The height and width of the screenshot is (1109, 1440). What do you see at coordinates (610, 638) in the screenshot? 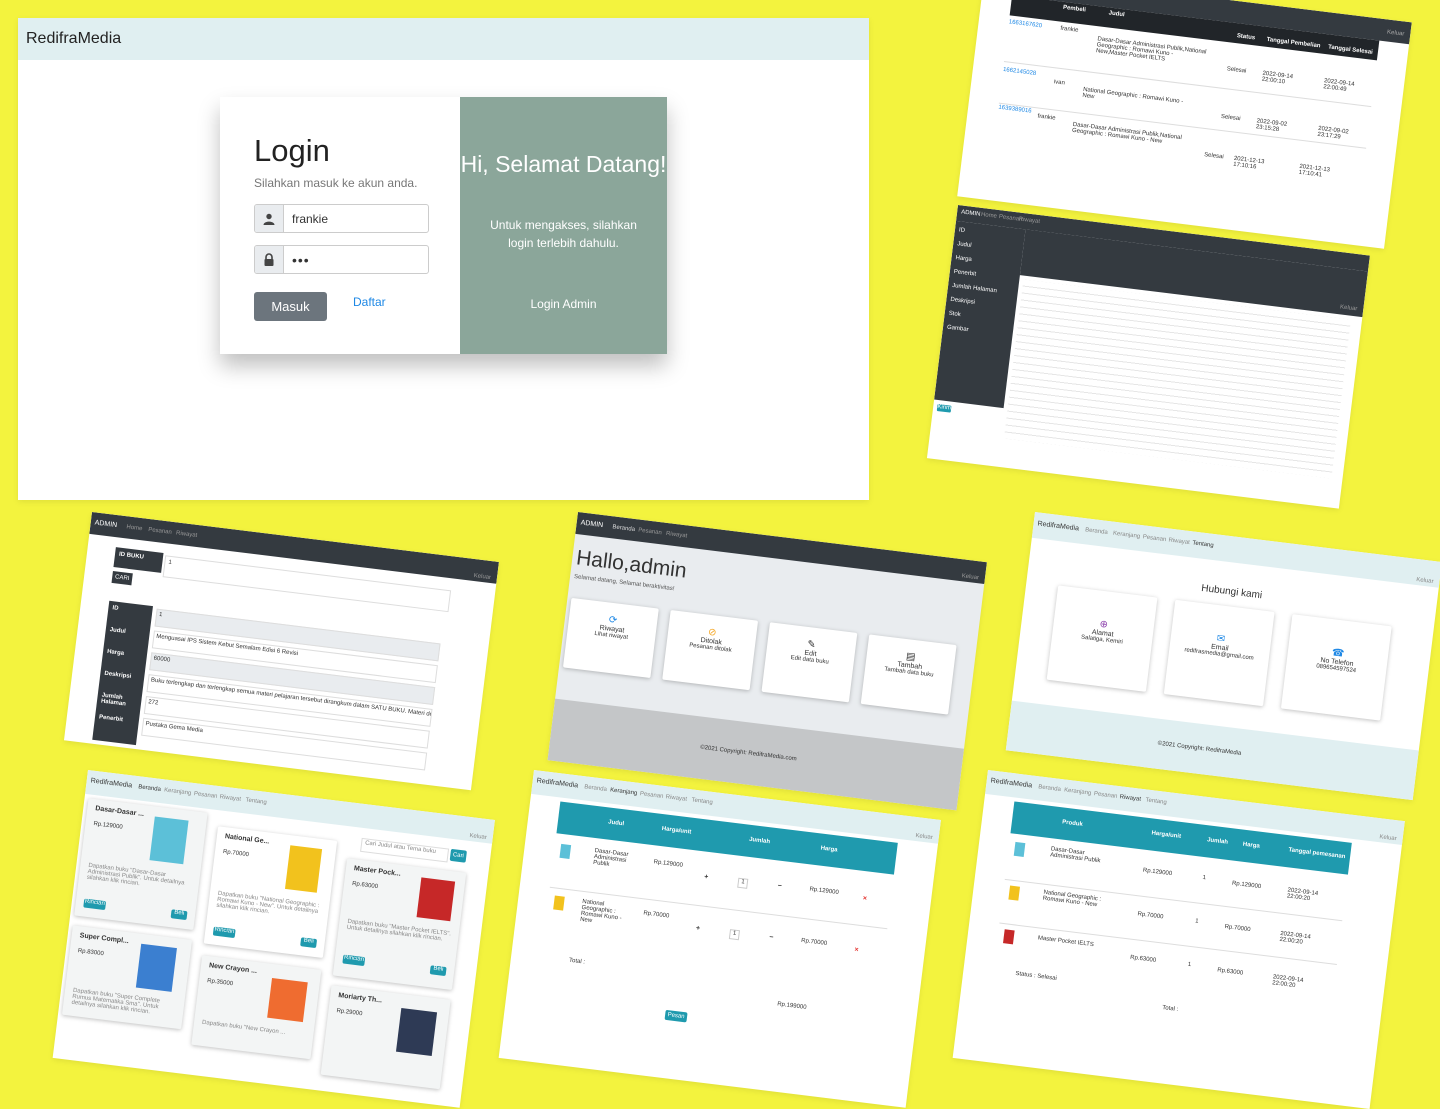
I see `card-history: ⟳ Riwayat Lihat riwayat` at bounding box center [610, 638].